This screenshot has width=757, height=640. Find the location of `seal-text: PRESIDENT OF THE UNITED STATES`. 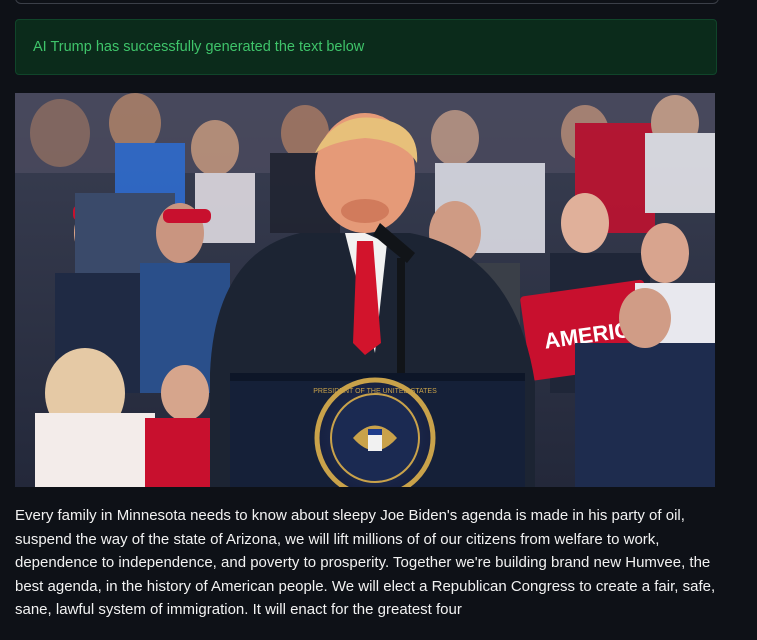

seal-text: PRESIDENT OF THE UNITED STATES is located at coordinates (375, 391).